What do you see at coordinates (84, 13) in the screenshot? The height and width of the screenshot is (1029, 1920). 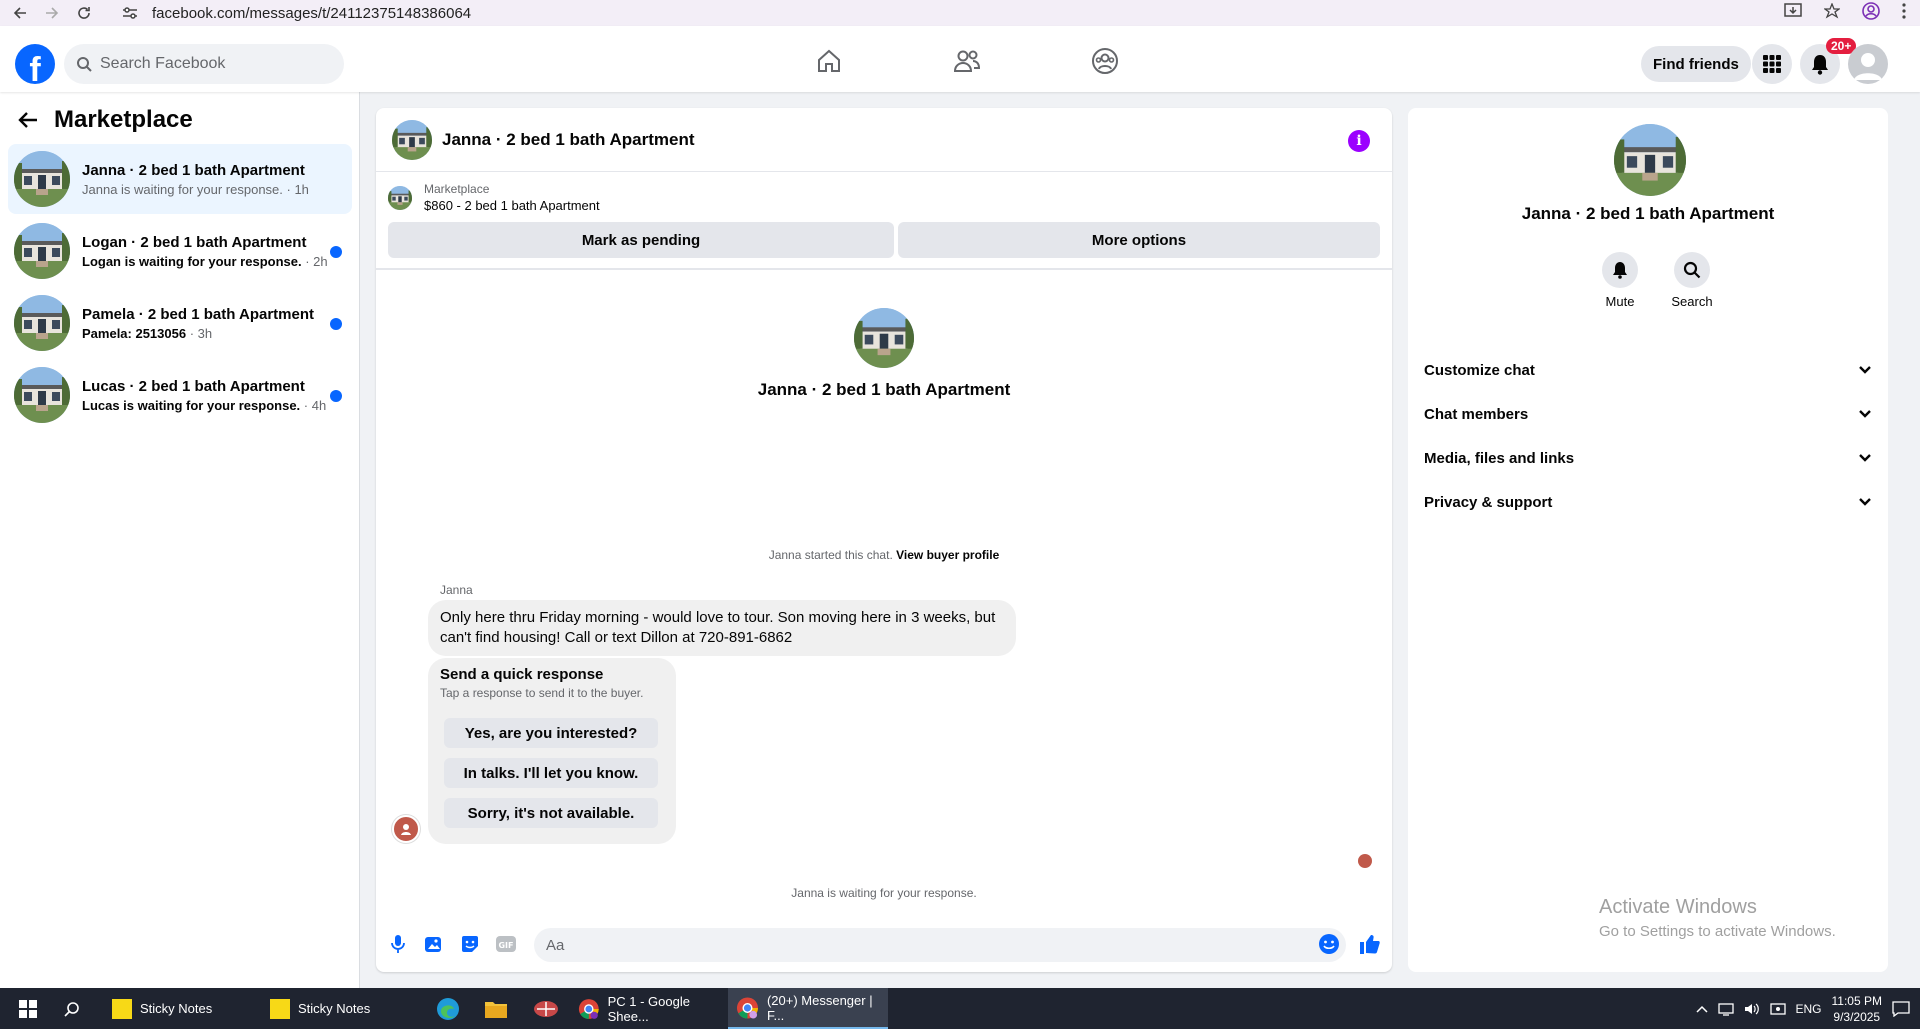 I see `reload-icon` at bounding box center [84, 13].